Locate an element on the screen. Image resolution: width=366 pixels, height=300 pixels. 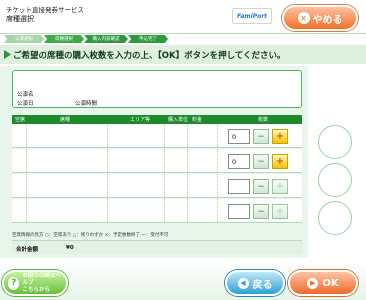
col-unit: 購入単位 is located at coordinates (178, 120).